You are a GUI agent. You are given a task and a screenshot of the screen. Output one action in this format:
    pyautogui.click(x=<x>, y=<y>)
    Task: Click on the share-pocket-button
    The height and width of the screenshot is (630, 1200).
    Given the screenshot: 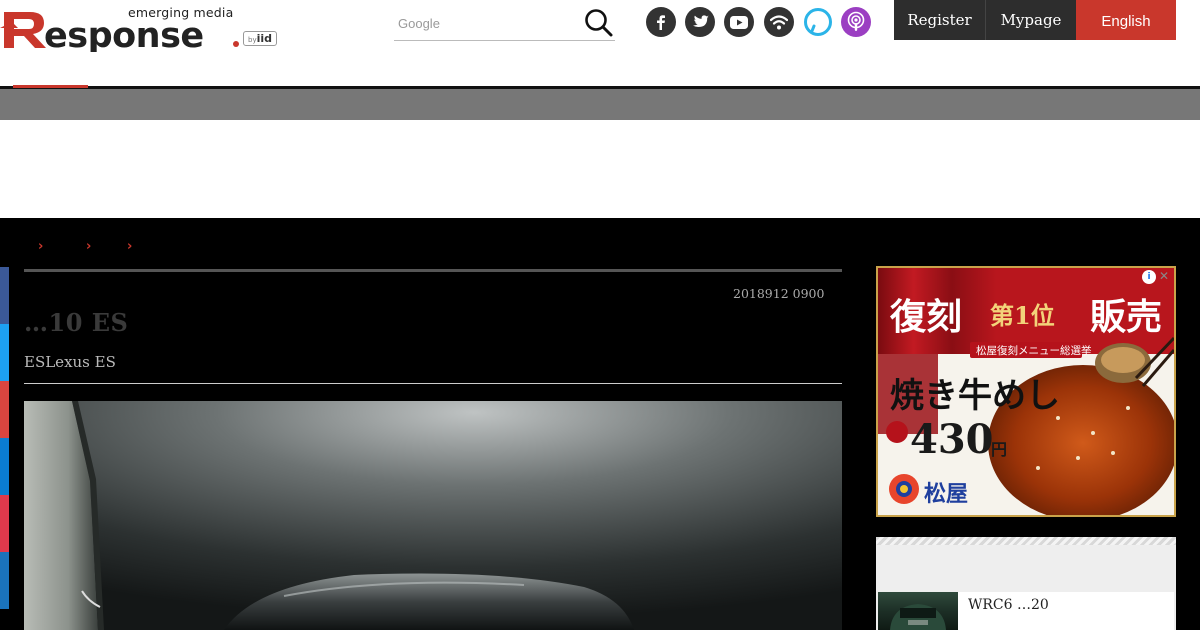 What is the action you would take?
    pyautogui.click(x=4, y=523)
    